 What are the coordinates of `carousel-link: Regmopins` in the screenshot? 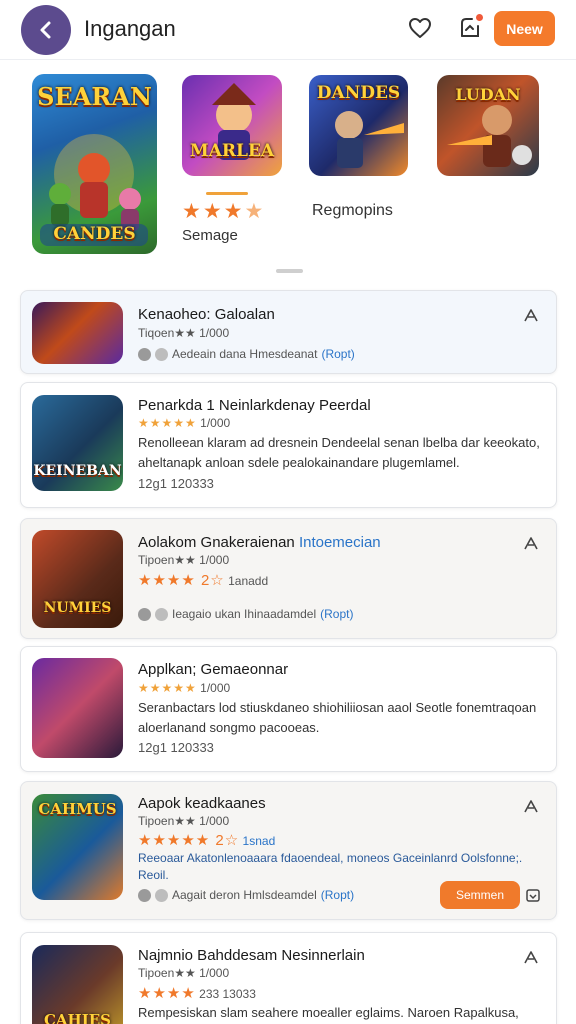 It's located at (352, 211).